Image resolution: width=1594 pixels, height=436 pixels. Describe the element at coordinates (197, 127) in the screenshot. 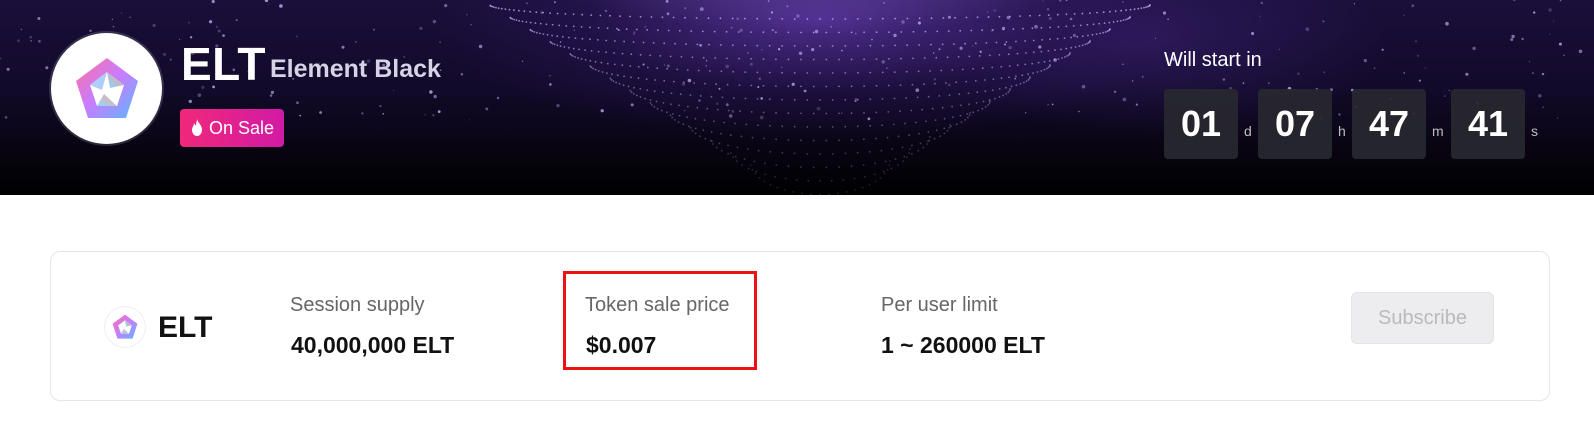

I see `flame-icon` at that location.